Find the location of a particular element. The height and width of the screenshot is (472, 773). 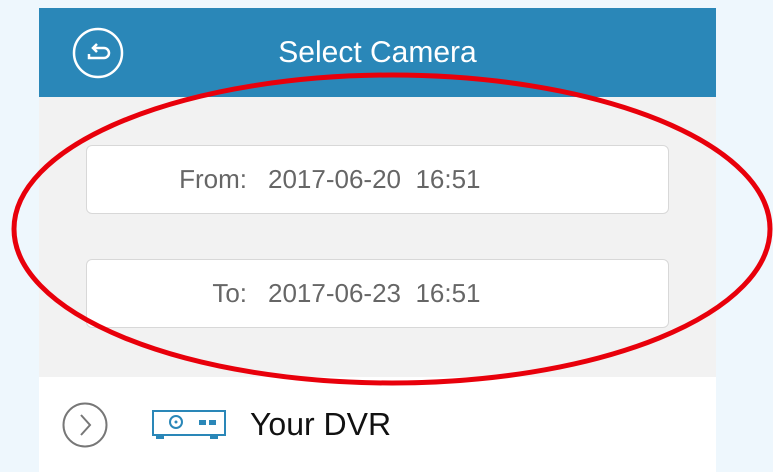

date-field: From: 2017-06-20 16:51 is located at coordinates (377, 179).